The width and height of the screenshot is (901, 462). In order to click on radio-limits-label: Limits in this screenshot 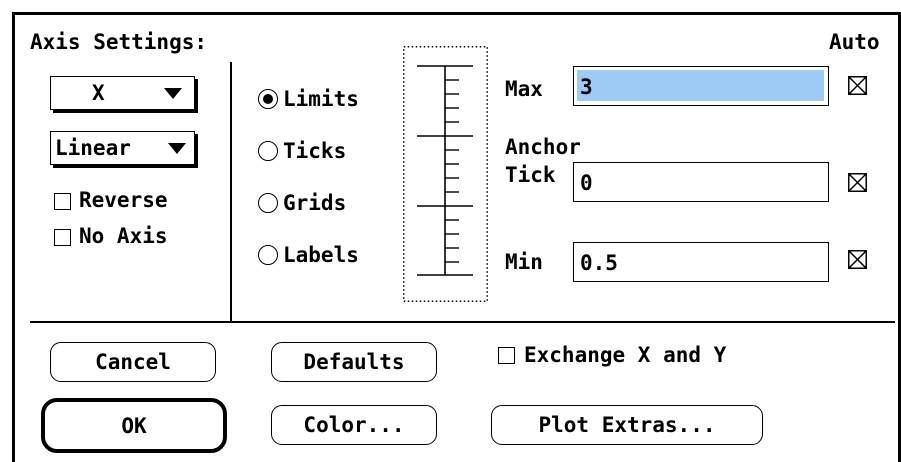, I will do `click(321, 99)`.